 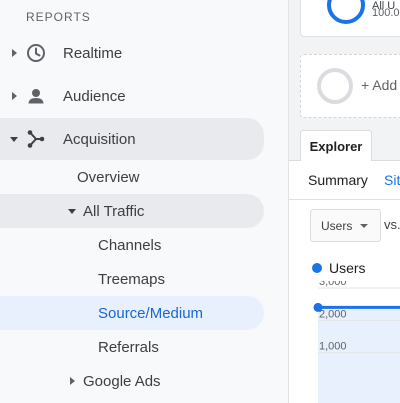 What do you see at coordinates (337, 226) in the screenshot?
I see `metric-dropdown-label: Users` at bounding box center [337, 226].